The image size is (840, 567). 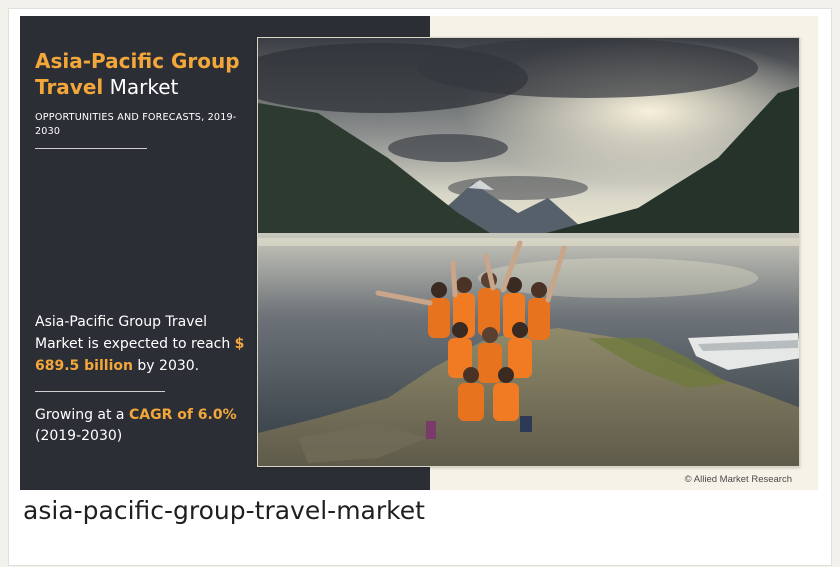 What do you see at coordinates (182, 415) in the screenshot?
I see `growth-value: CAGR of 6.0%` at bounding box center [182, 415].